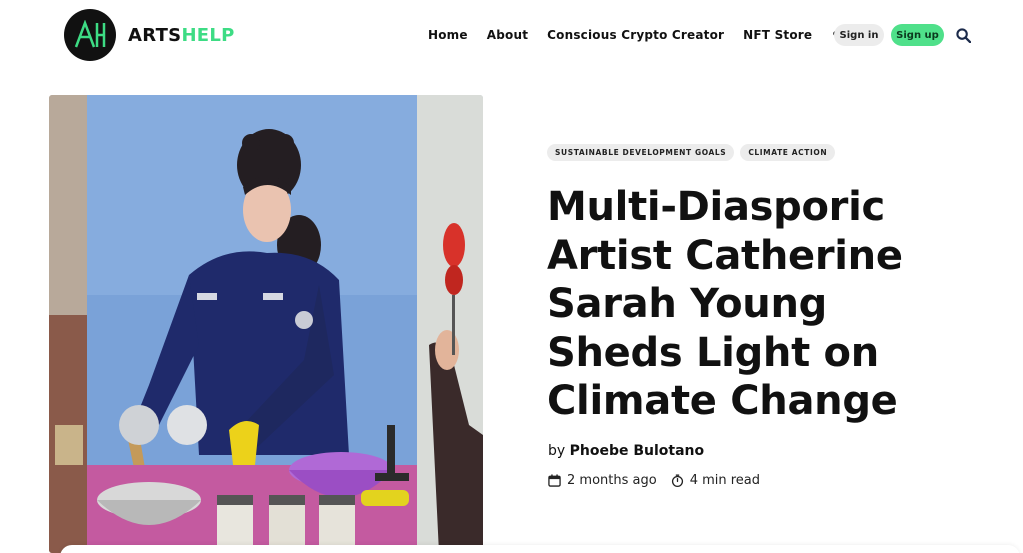 This screenshot has width=1023, height=553. I want to click on stopwatch-icon, so click(677, 480).